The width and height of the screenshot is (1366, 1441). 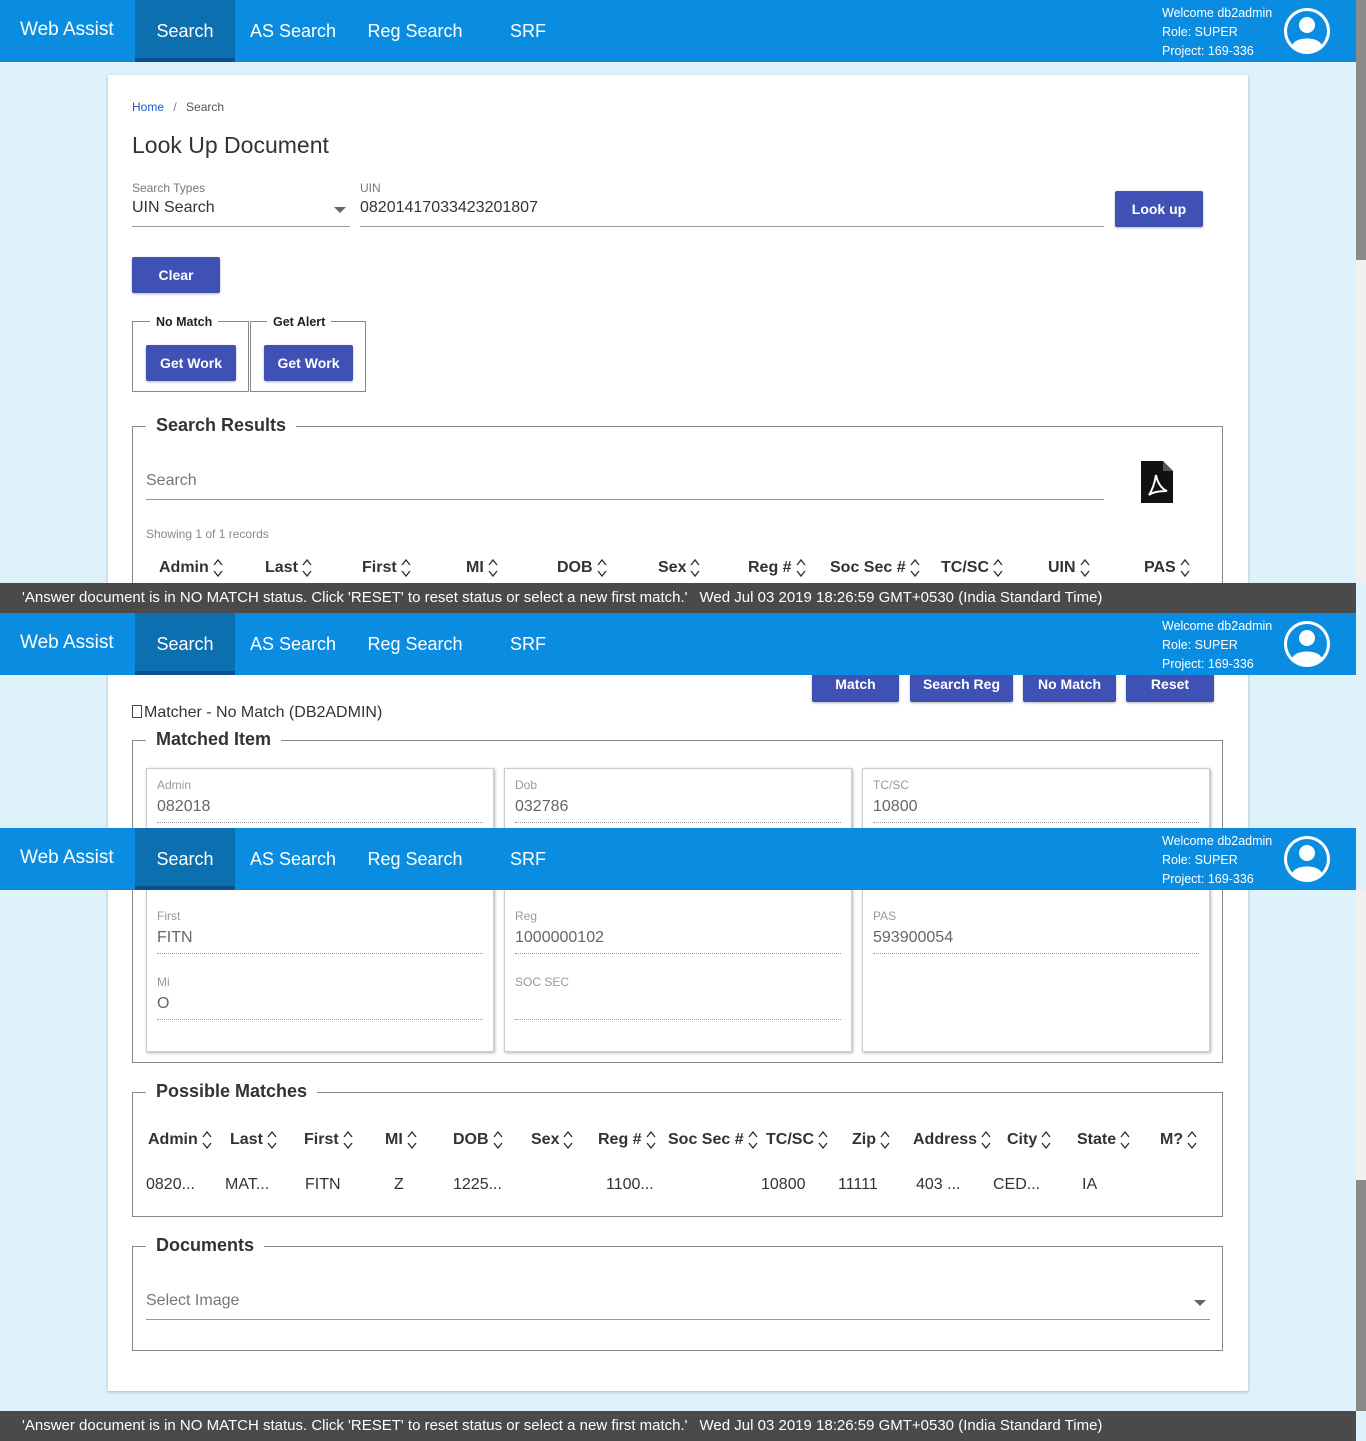 What do you see at coordinates (205, 1245) in the screenshot?
I see `documents-title: Documents` at bounding box center [205, 1245].